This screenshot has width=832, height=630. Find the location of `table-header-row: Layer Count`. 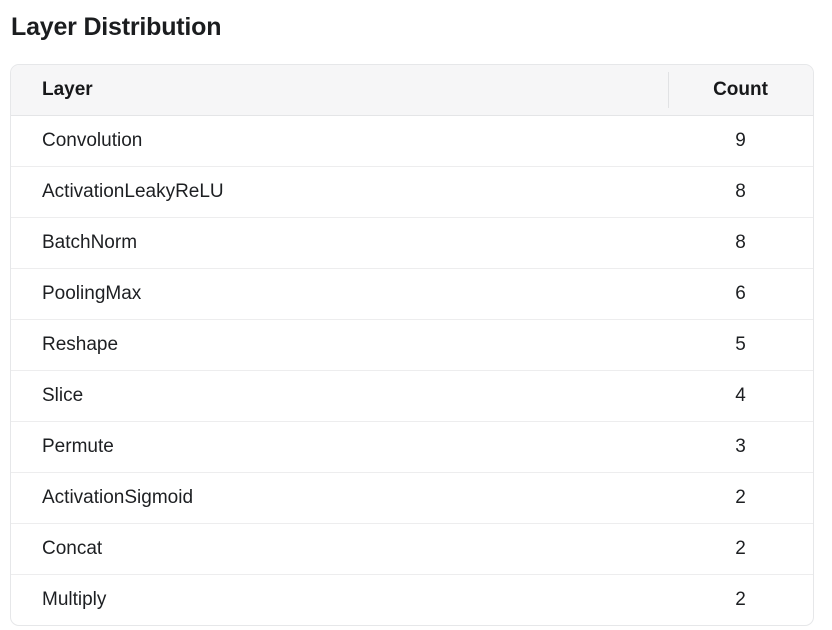

table-header-row: Layer Count is located at coordinates (412, 90).